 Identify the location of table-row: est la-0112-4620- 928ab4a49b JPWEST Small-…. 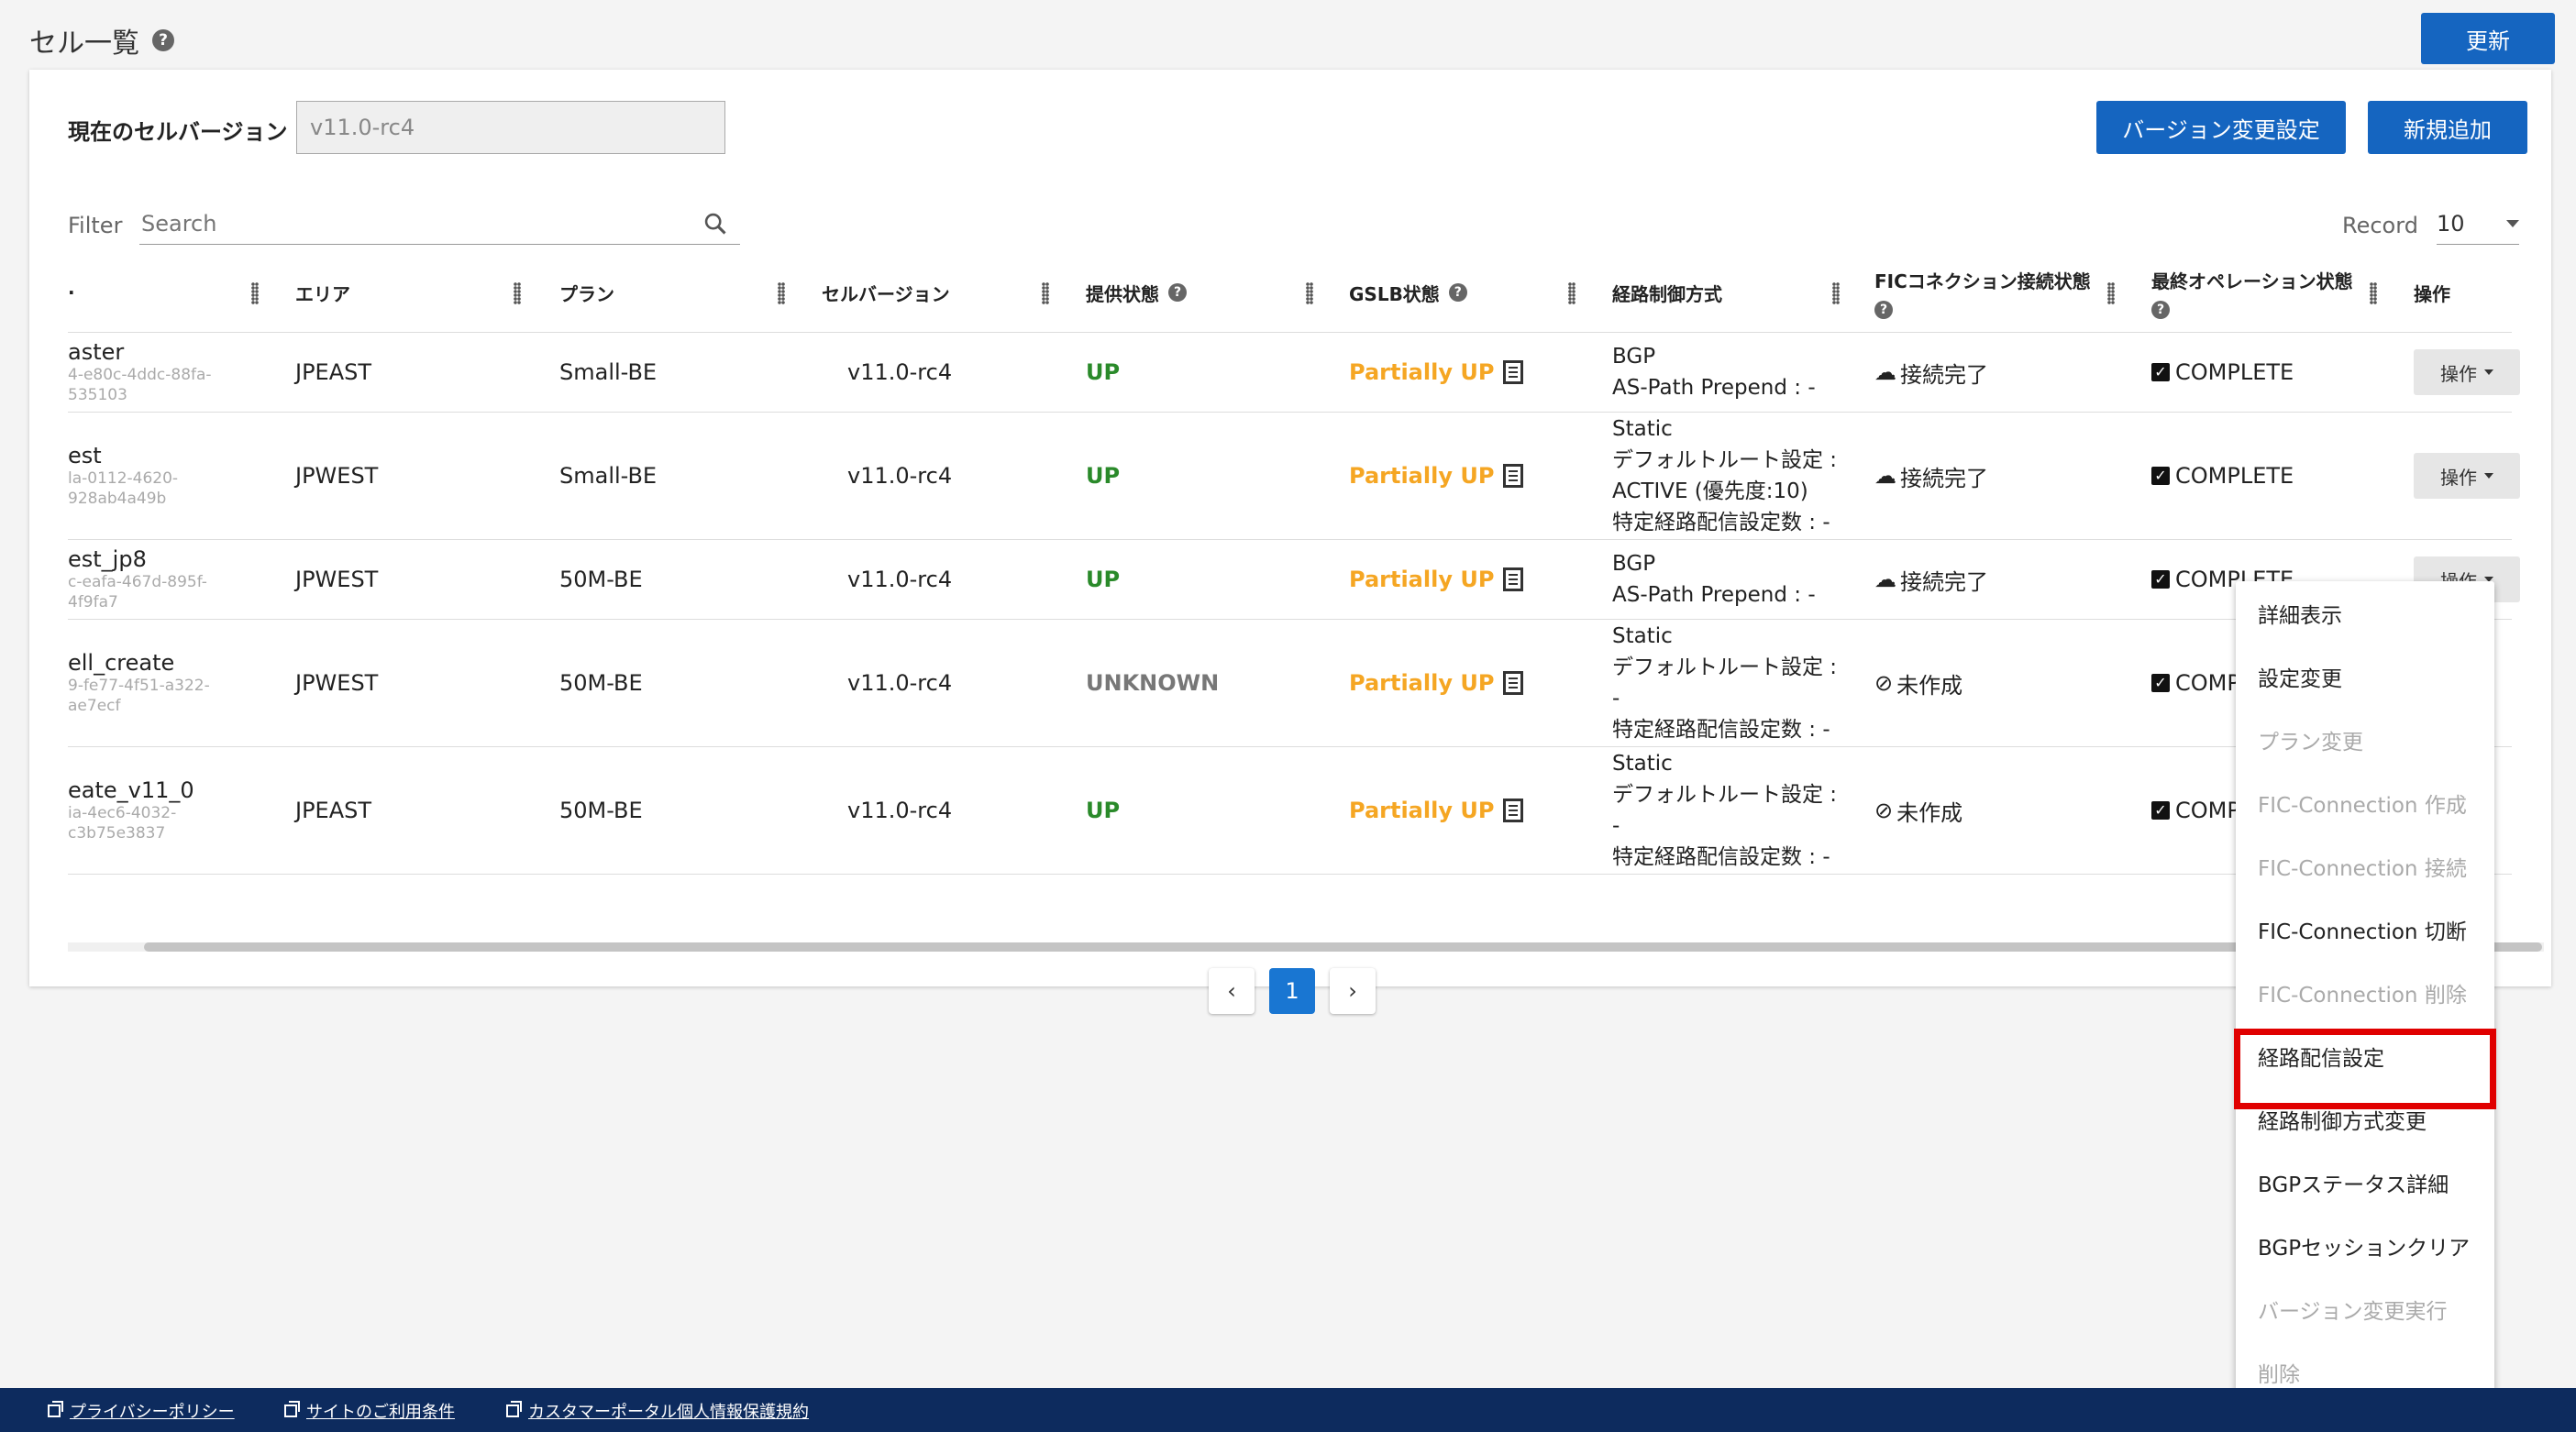
(1294, 476).